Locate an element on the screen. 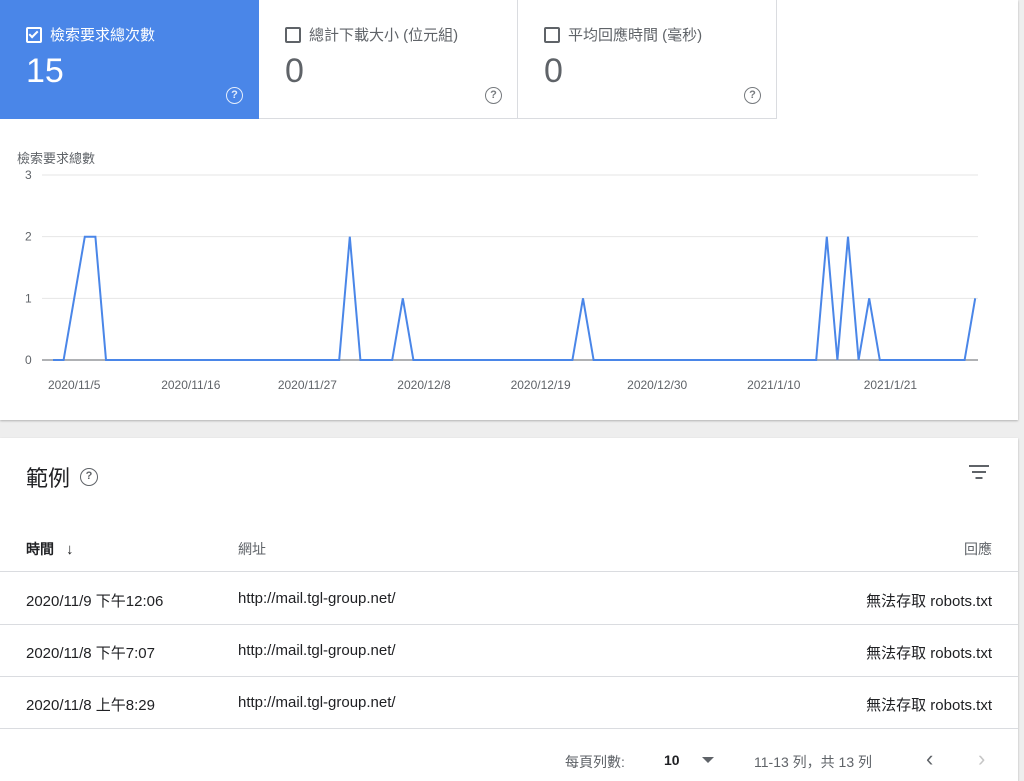 The image size is (1024, 781). pagination: 每頁列數: 10 11-13 列，共 13 列 ‹ › is located at coordinates (509, 759).